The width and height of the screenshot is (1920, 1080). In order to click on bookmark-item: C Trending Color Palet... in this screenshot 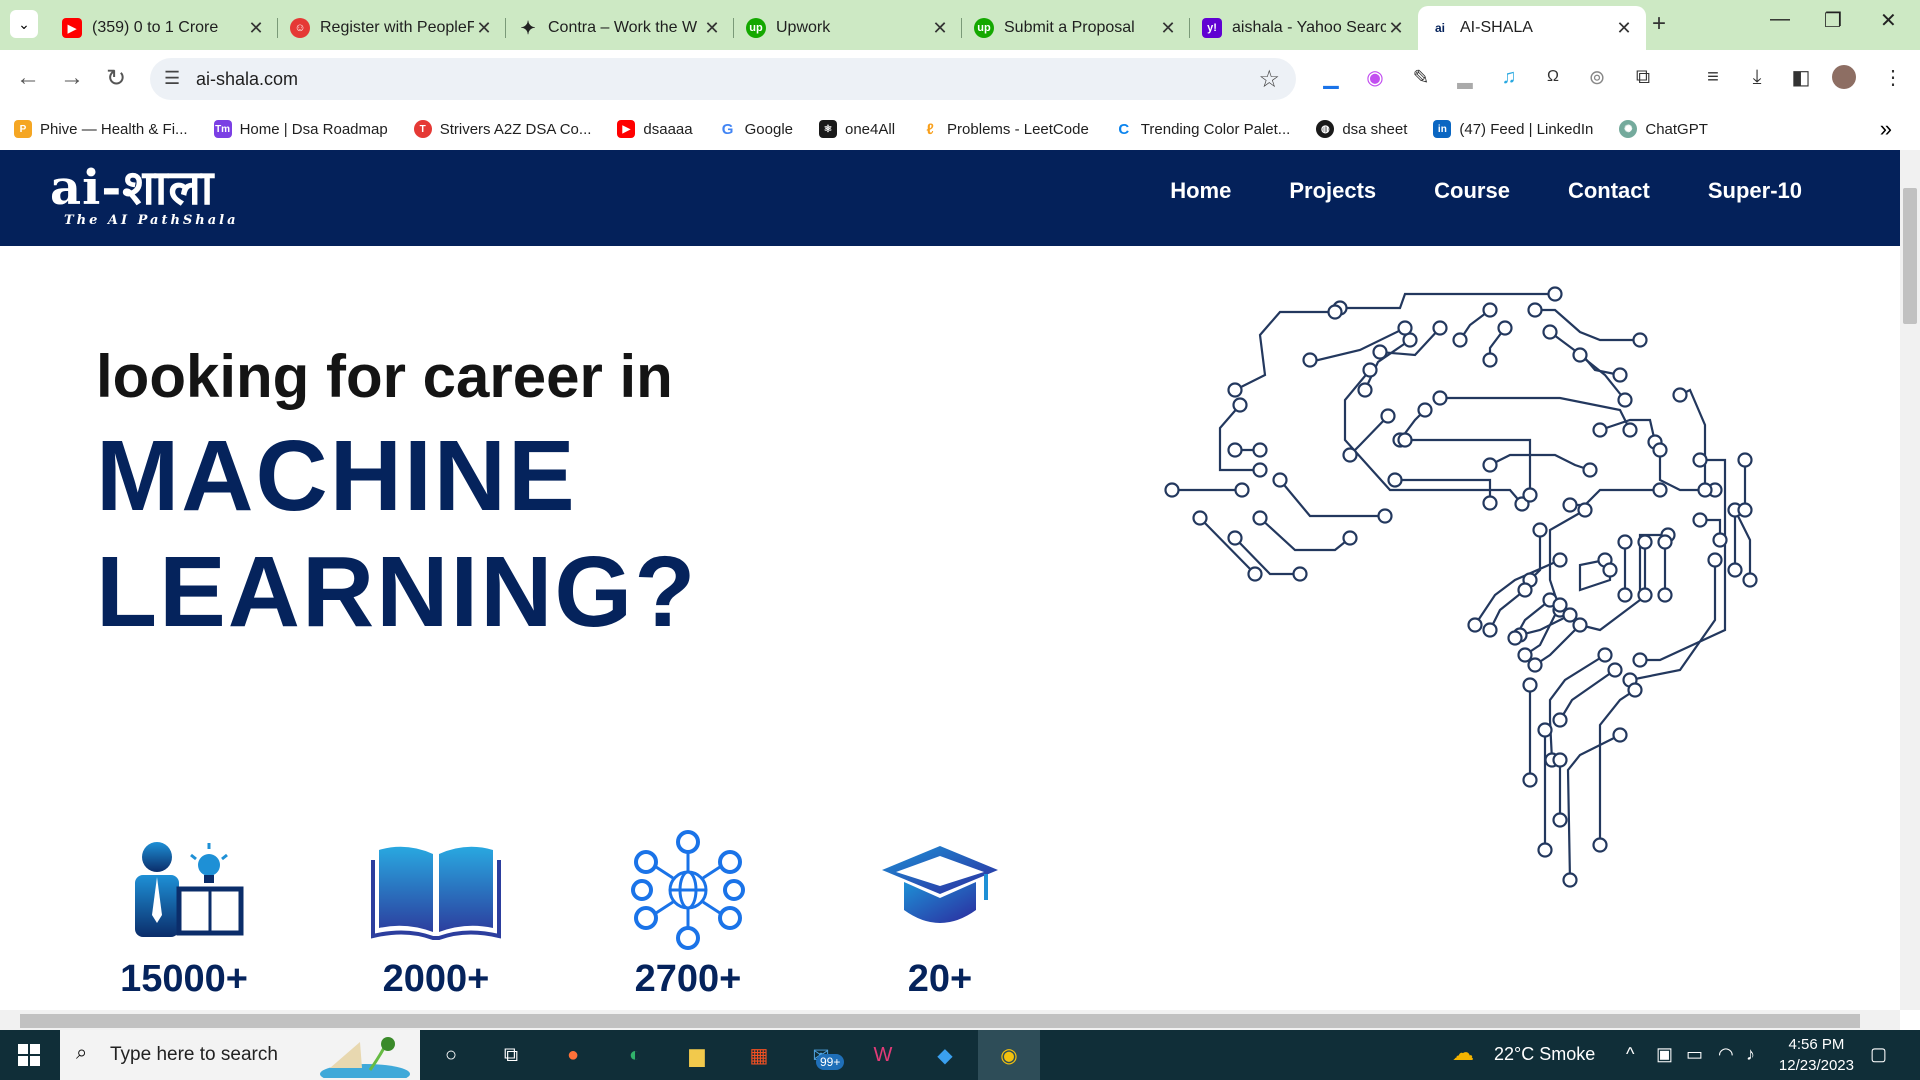, I will do `click(1202, 129)`.